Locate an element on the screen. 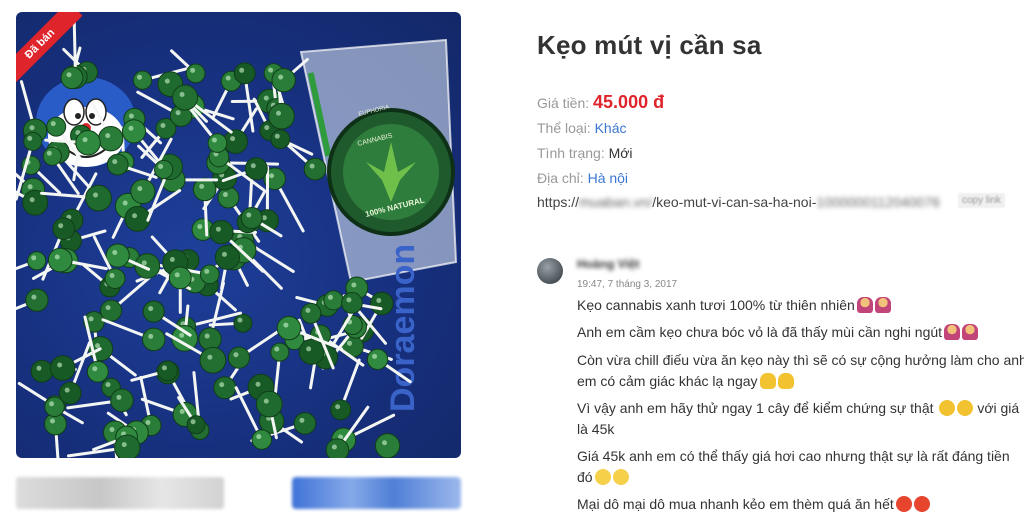 The image size is (1024, 521). person-raising-hand-icon is located at coordinates (882, 305).